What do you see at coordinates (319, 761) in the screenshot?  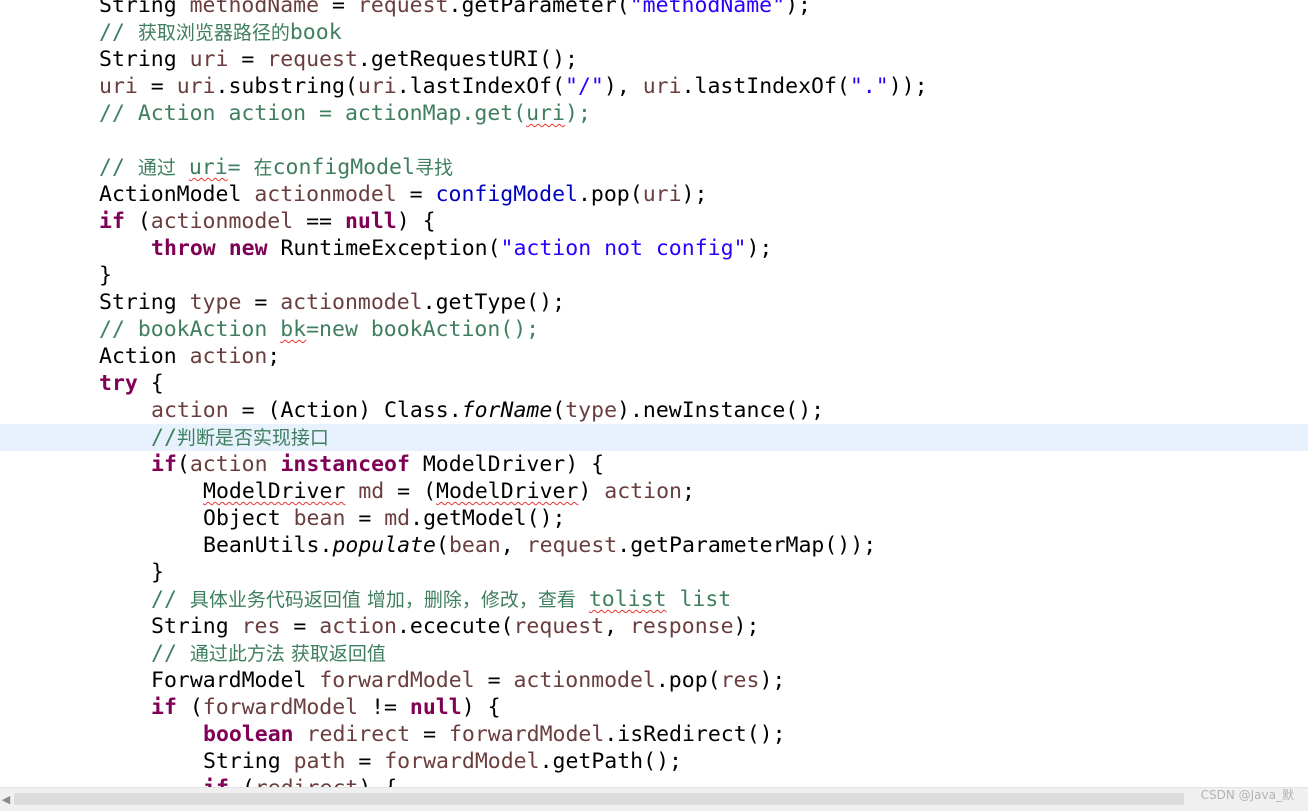 I see `code-token: path` at bounding box center [319, 761].